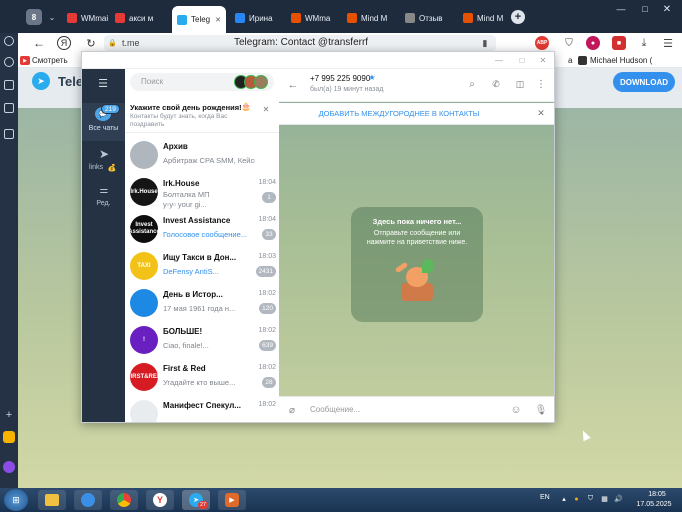 The width and height of the screenshot is (682, 512). What do you see at coordinates (604, 499) in the screenshot?
I see `network-icon: ▦` at bounding box center [604, 499].